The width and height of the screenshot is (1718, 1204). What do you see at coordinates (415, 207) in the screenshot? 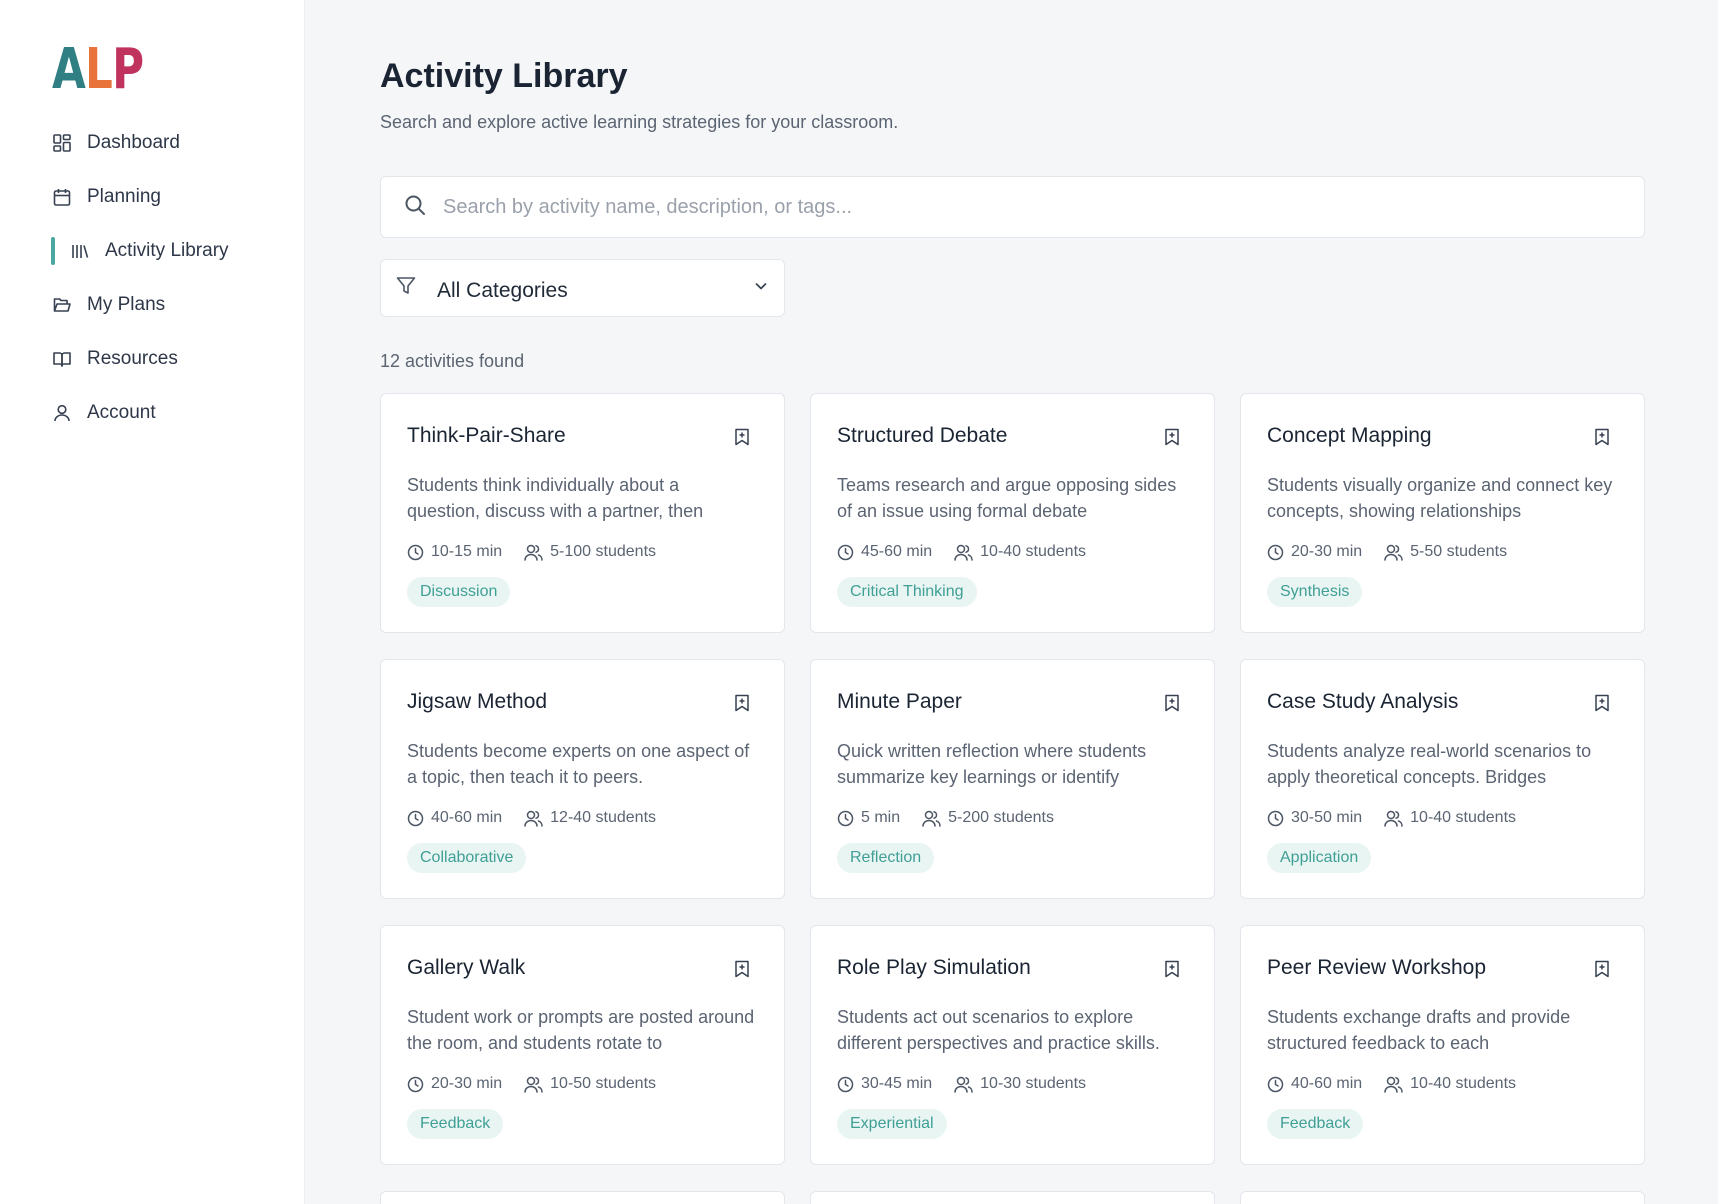
I see `search-icon` at bounding box center [415, 207].